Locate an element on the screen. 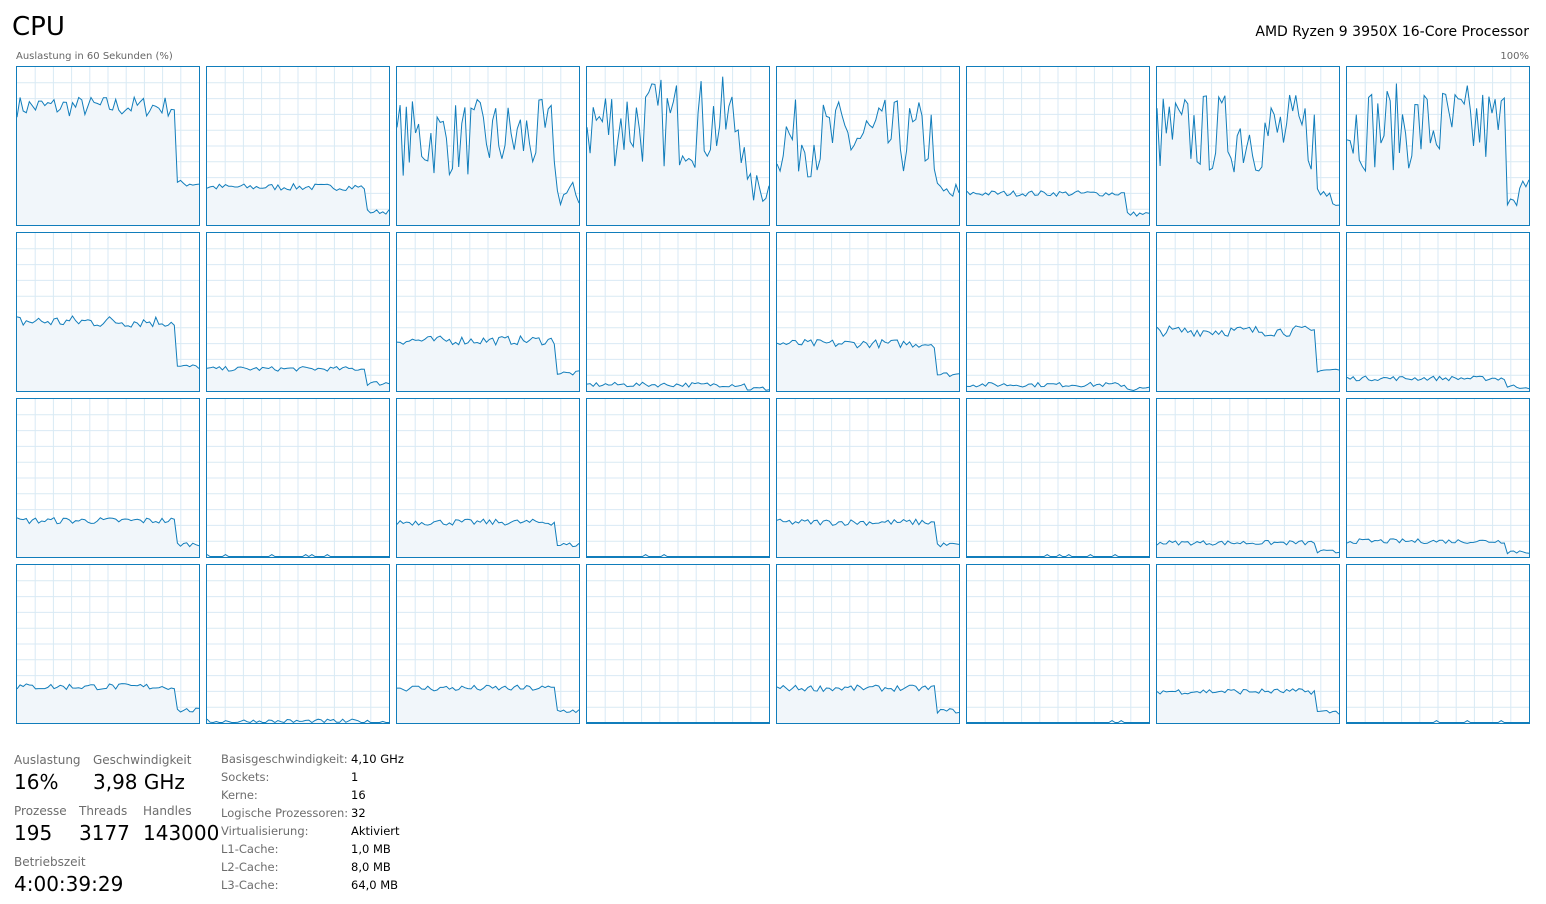  handles-label: Handles is located at coordinates (167, 811).